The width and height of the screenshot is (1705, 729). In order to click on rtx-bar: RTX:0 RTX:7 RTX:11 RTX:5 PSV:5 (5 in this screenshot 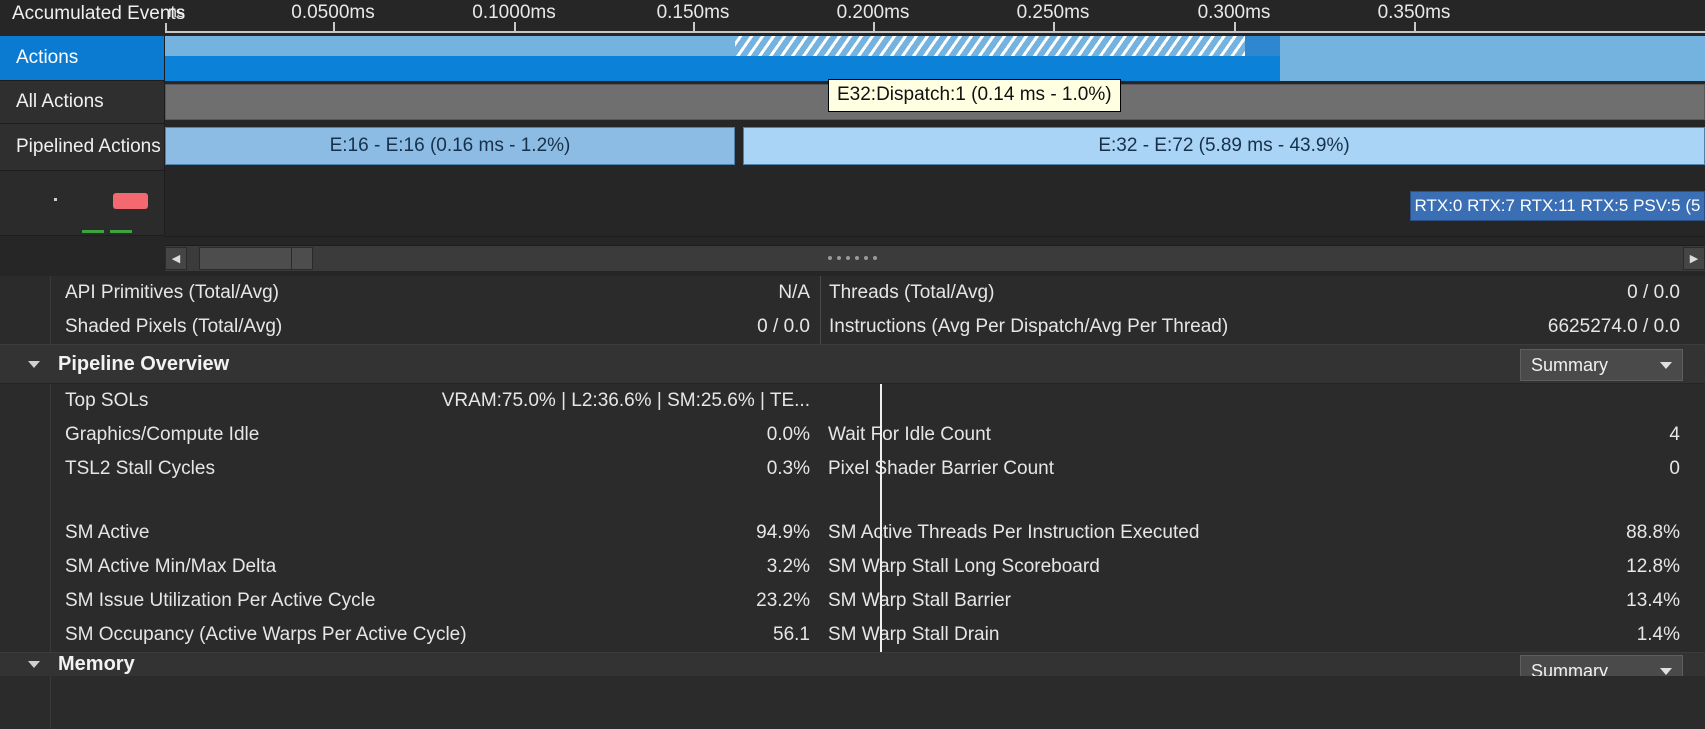, I will do `click(1557, 206)`.